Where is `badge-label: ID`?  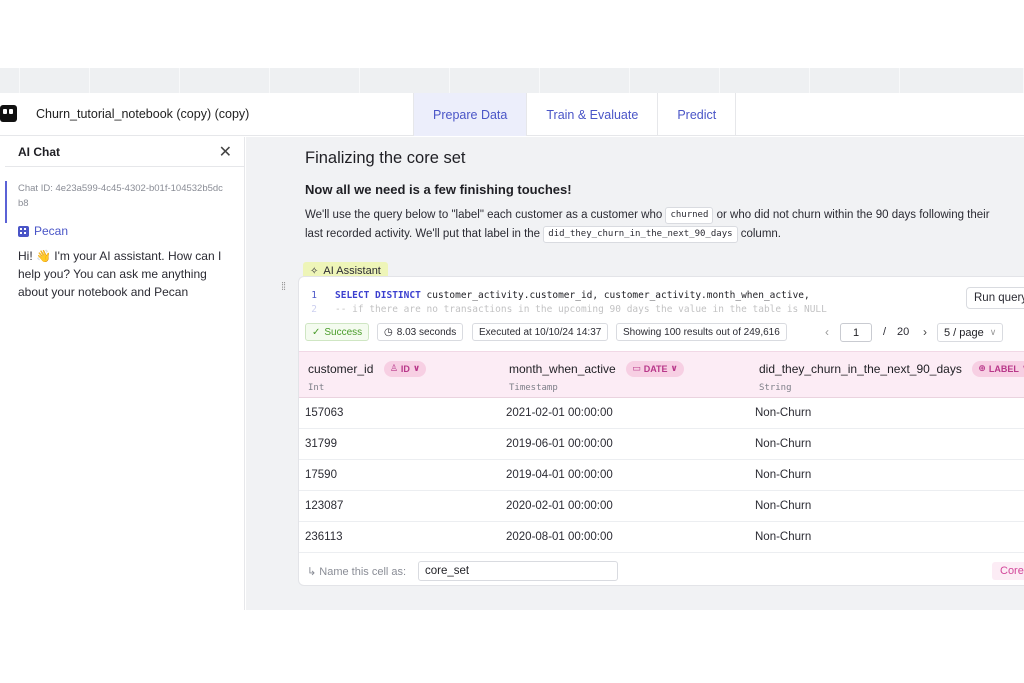
badge-label: ID is located at coordinates (405, 368).